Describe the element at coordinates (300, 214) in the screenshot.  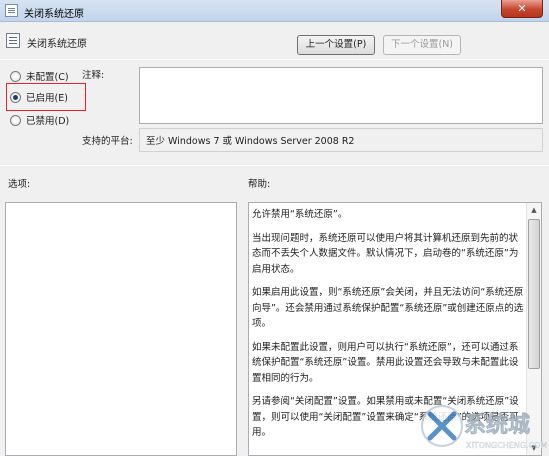
I see `help-paragraph: 允许禁用“系统还原”。` at that location.